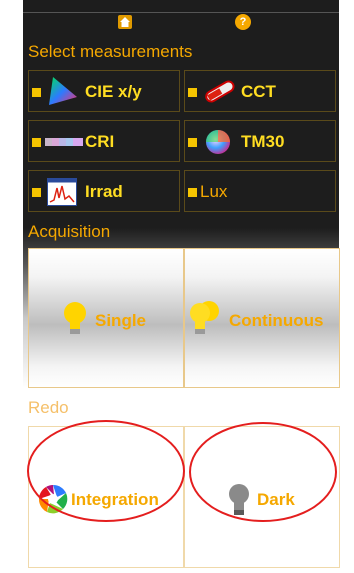  I want to click on acquisition-title: Acquisition, so click(69, 231).